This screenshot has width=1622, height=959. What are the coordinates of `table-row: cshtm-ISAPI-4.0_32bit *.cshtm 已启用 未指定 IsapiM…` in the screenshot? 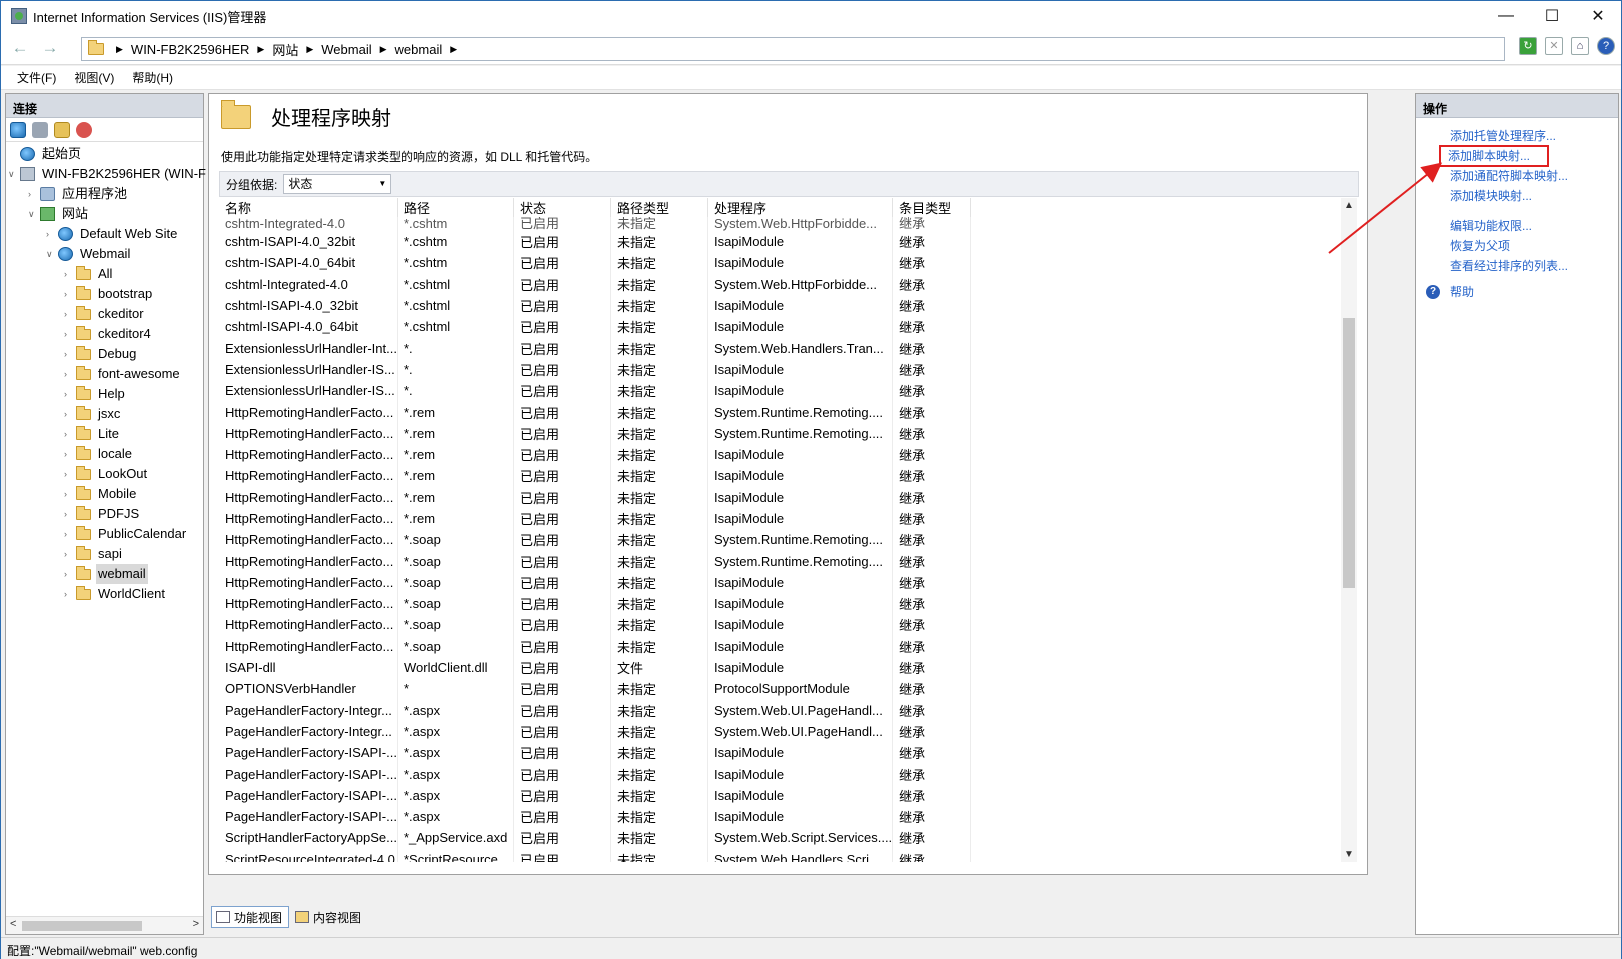 It's located at (595, 242).